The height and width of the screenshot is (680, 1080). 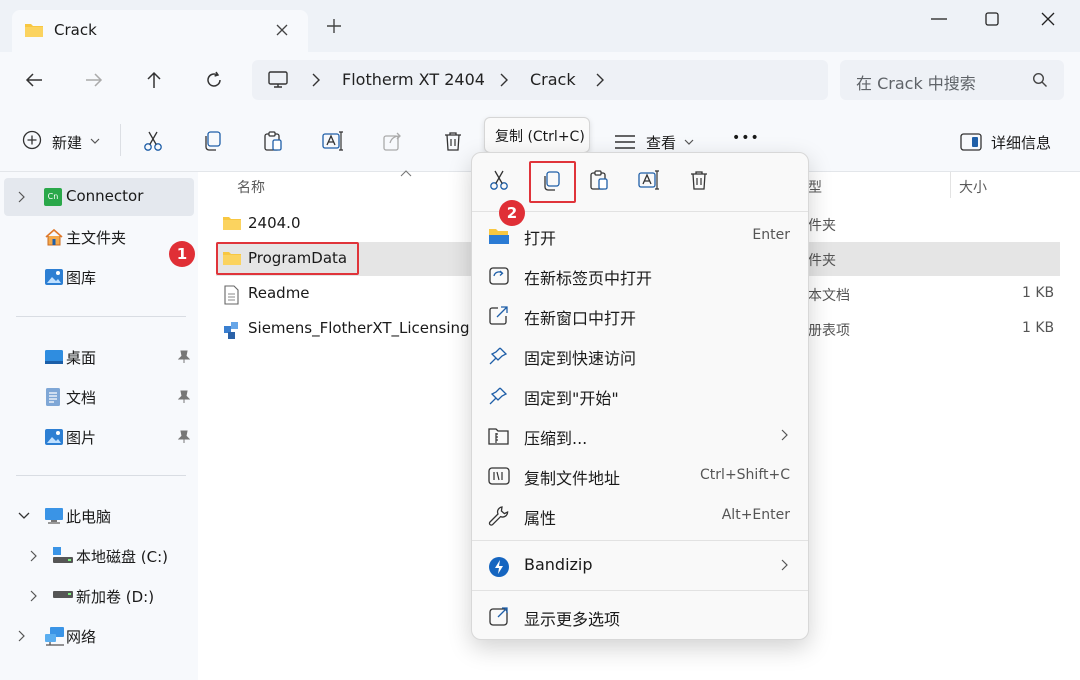 I want to click on sidebar-item-network: 网络, so click(x=99, y=636).